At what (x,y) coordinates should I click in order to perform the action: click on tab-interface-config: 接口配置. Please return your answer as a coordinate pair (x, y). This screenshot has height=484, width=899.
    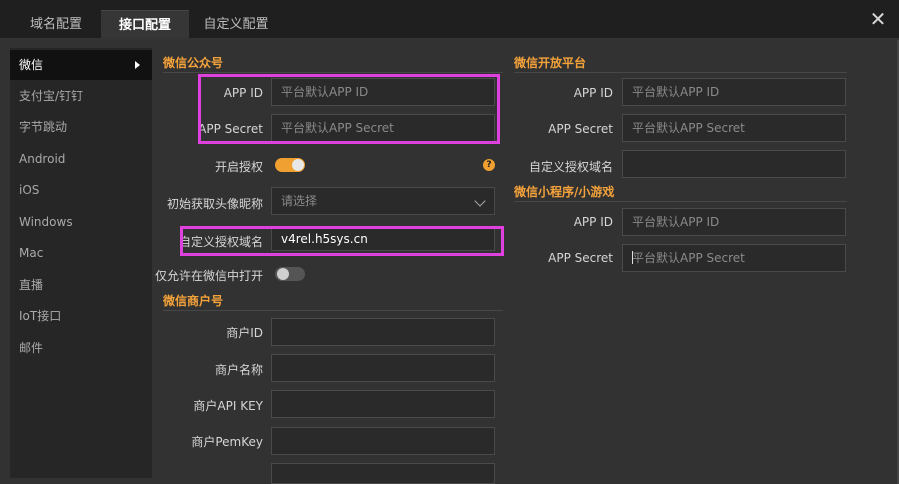
    Looking at the image, I should click on (145, 25).